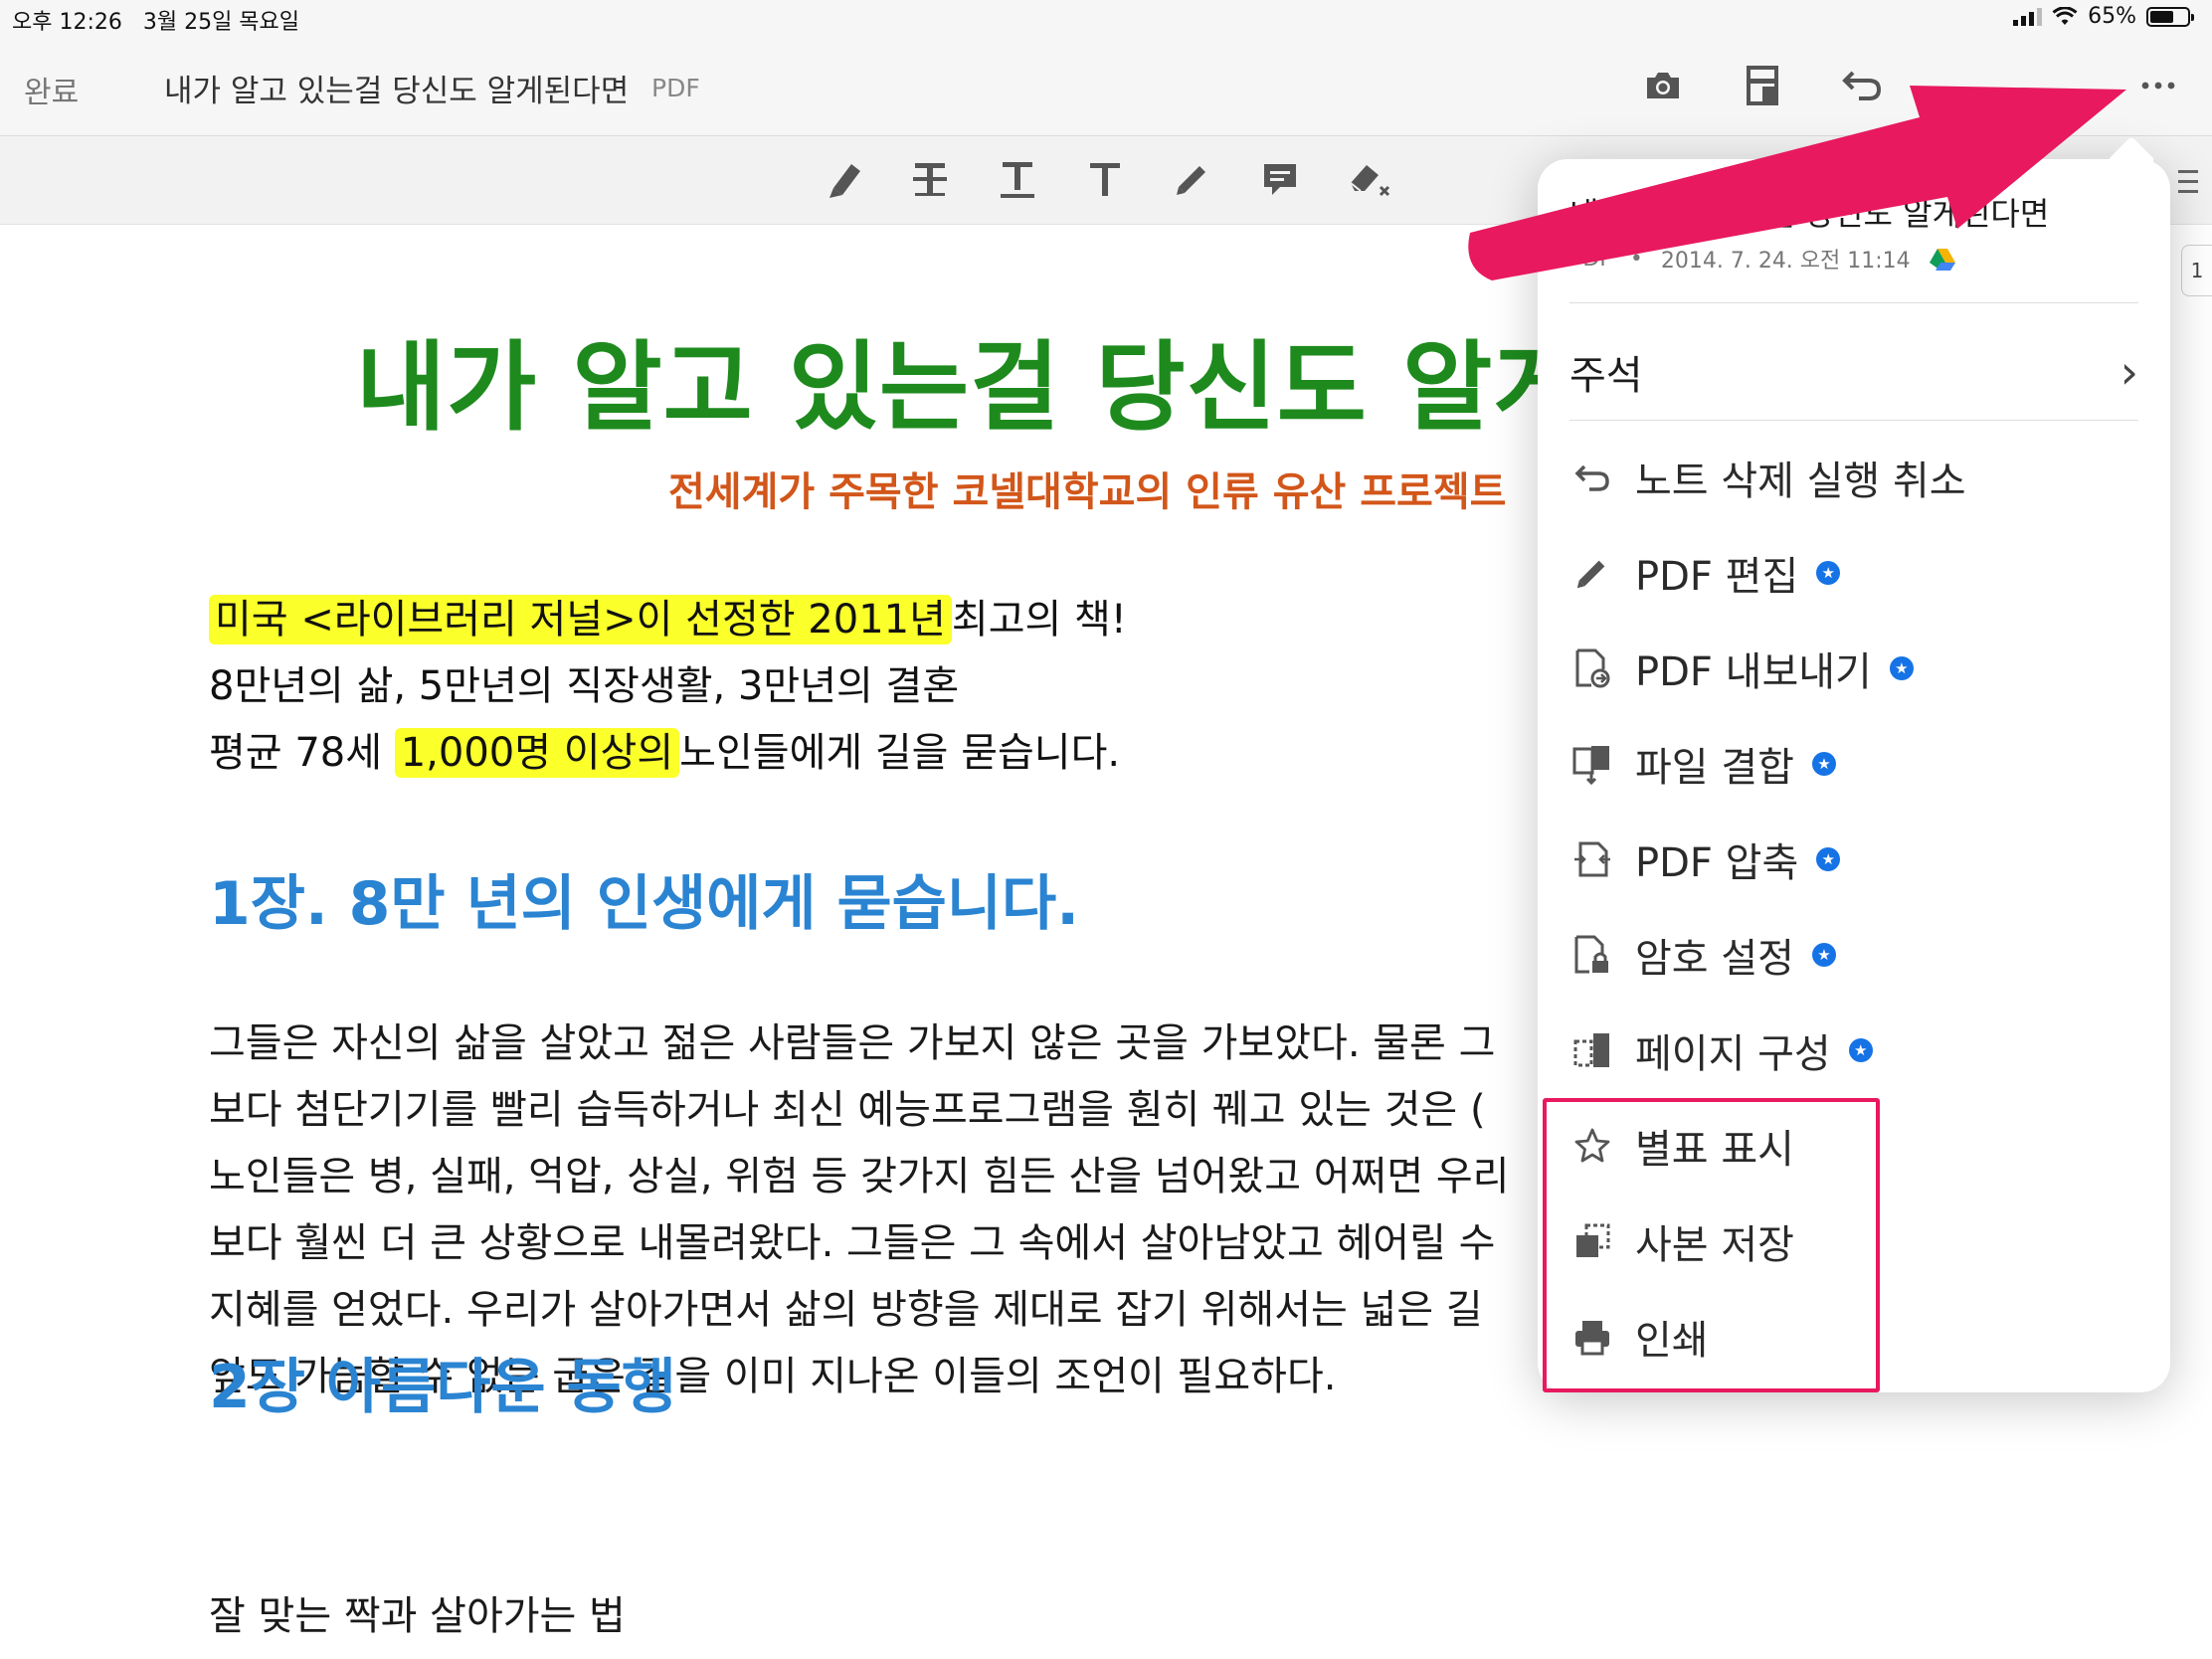 This screenshot has width=2212, height=1659. Describe the element at coordinates (2028, 16) in the screenshot. I see `cellular-signal-icon` at that location.